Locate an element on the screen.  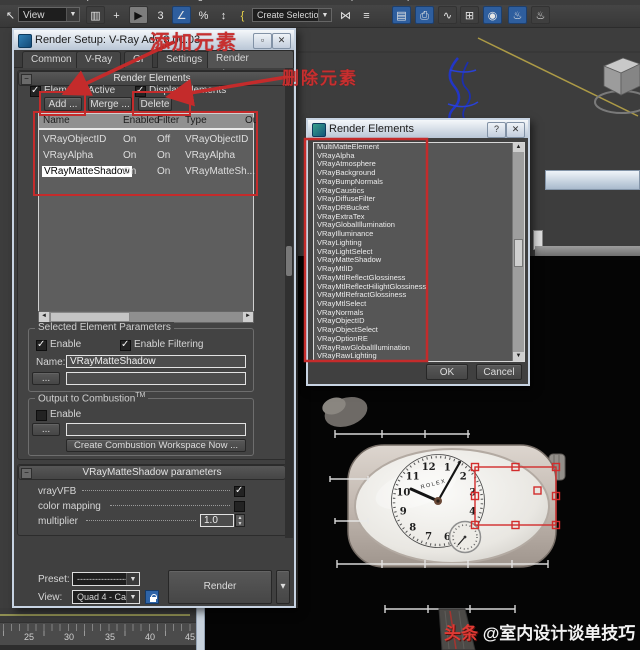
menu-customize: Customize is located at coordinates (256, 1).